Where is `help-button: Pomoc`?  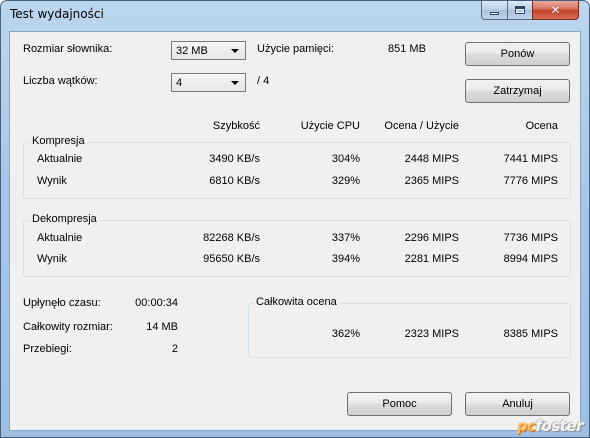
help-button: Pomoc is located at coordinates (399, 404).